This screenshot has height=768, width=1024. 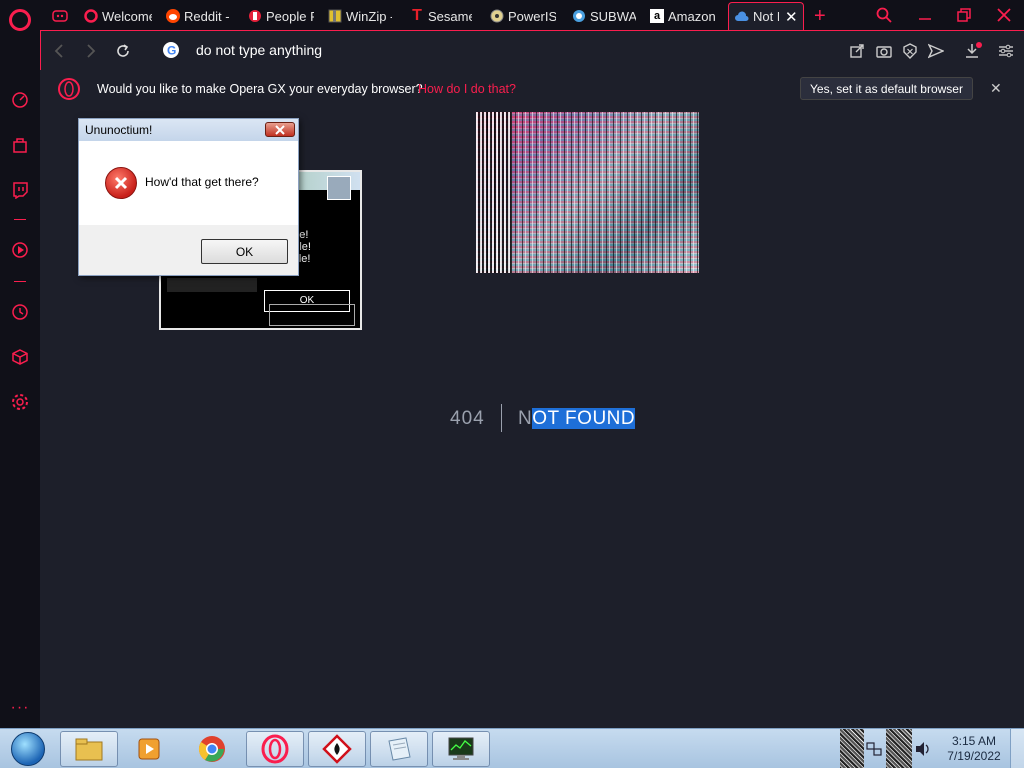 What do you see at coordinates (501, 418) in the screenshot?
I see `error-divider` at bounding box center [501, 418].